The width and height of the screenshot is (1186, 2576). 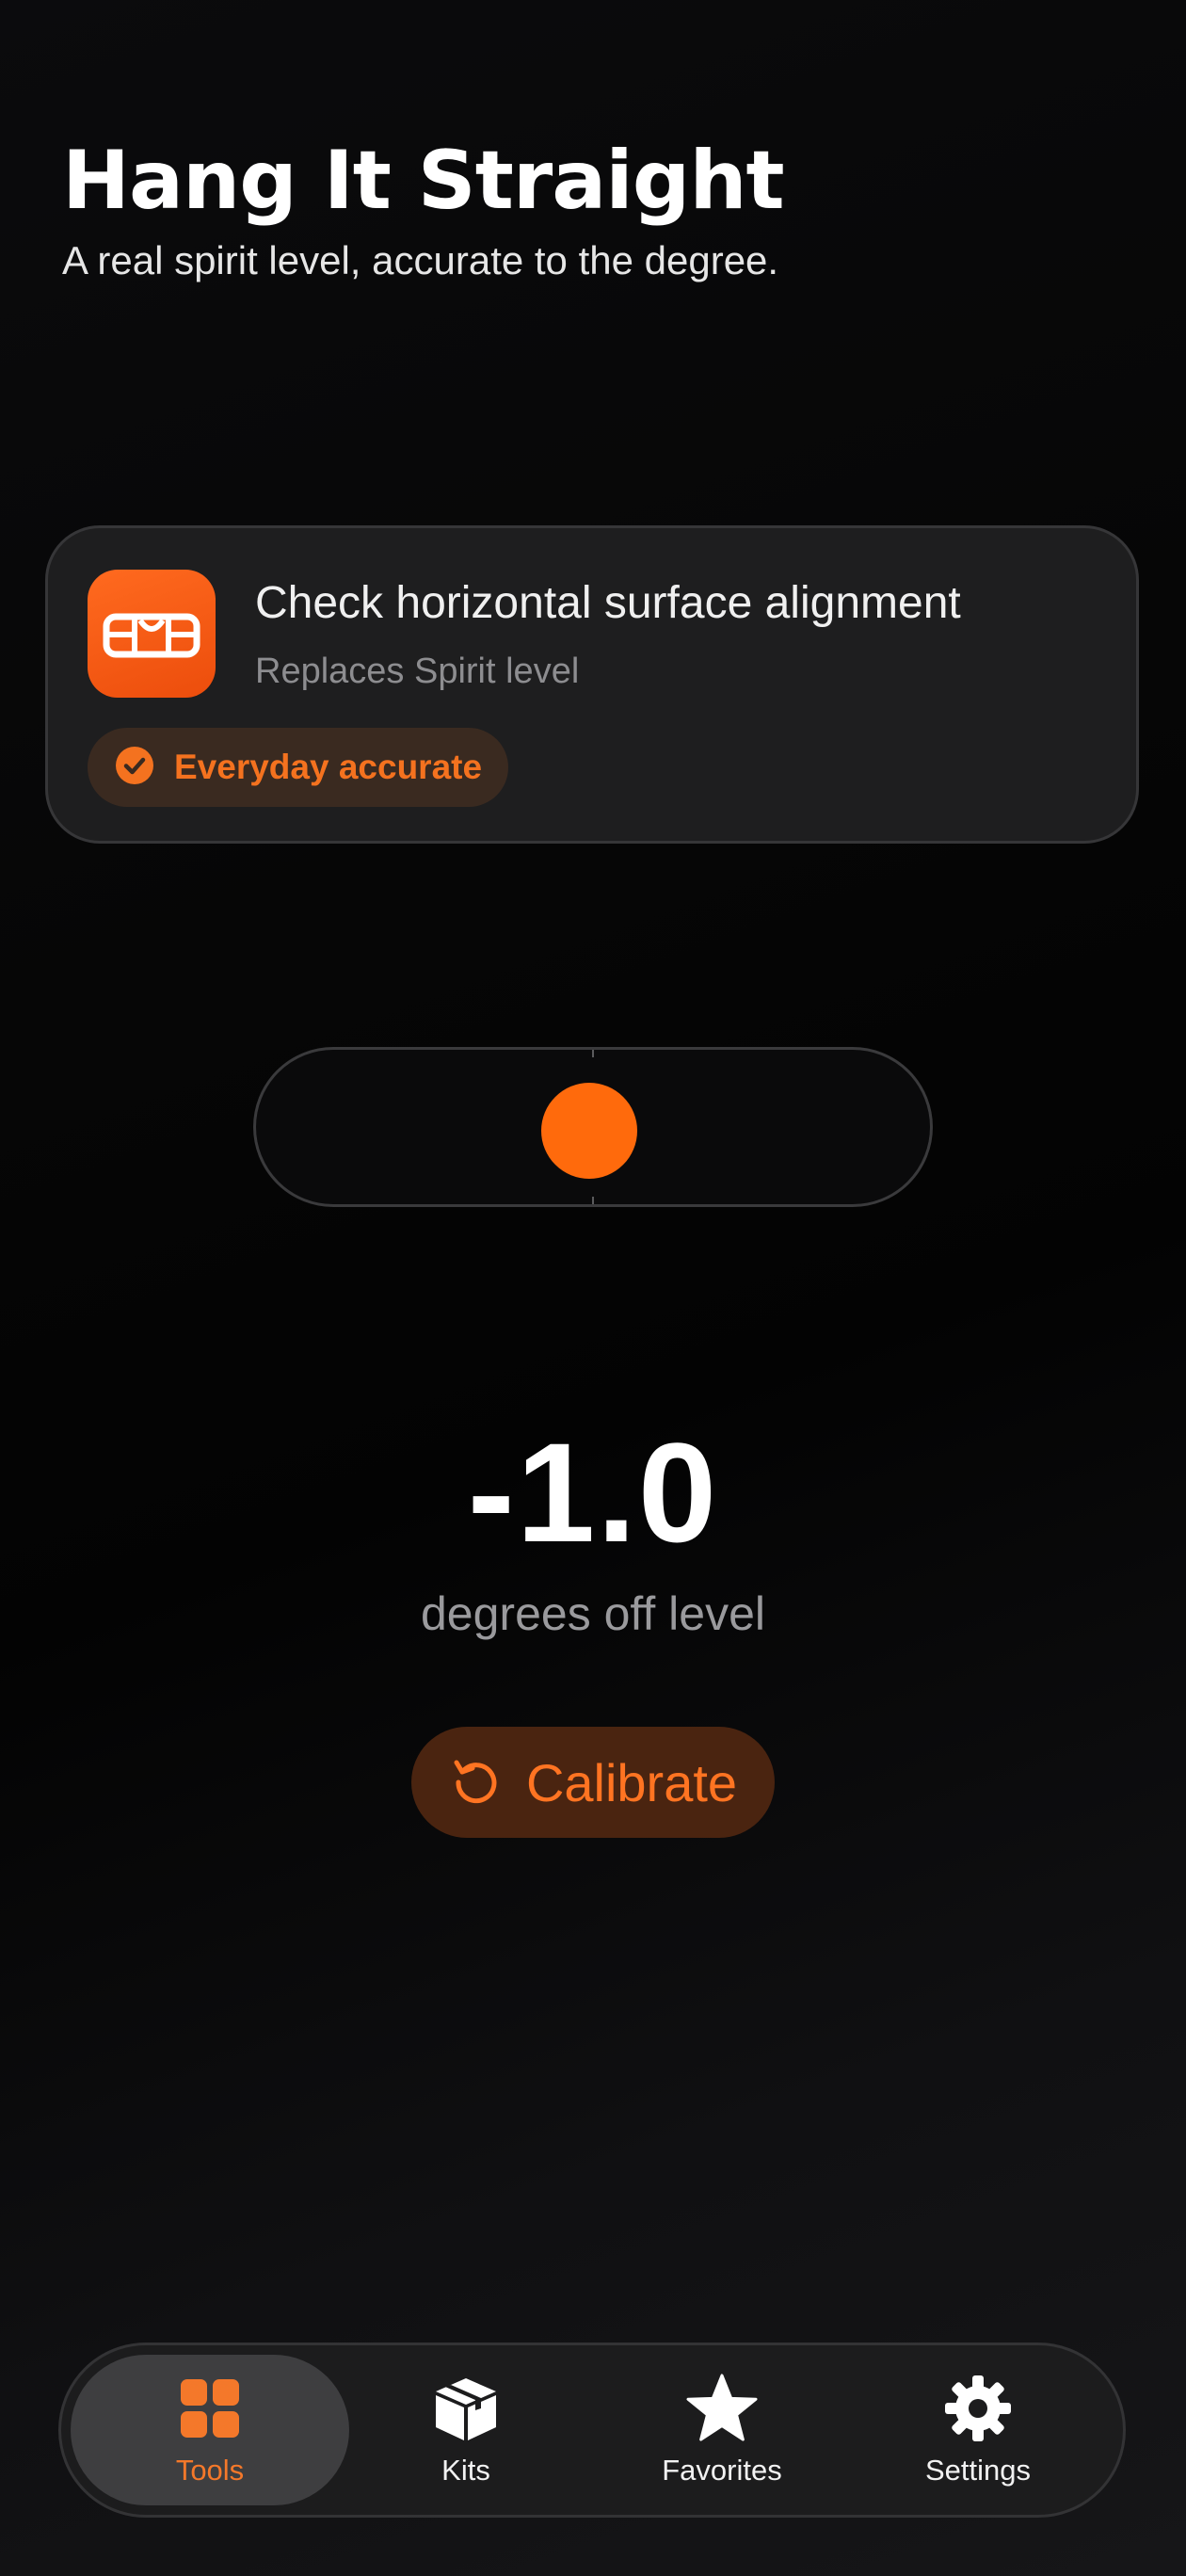 I want to click on tab-bar: Tools Kits Favorites Settings, so click(x=592, y=2430).